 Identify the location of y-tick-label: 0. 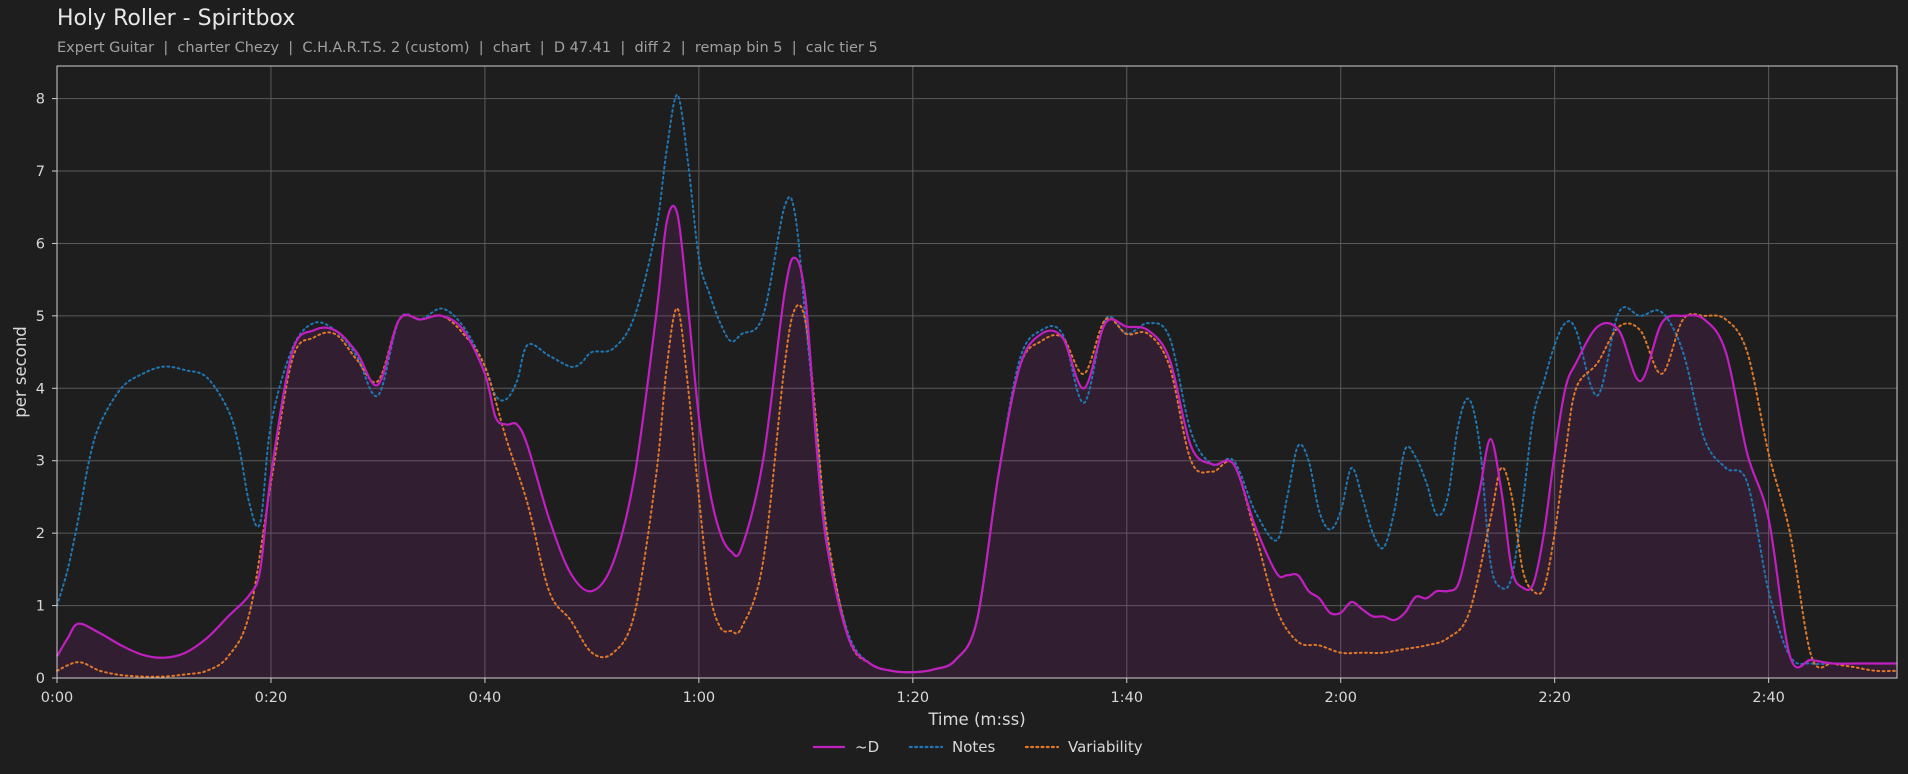
(40, 679).